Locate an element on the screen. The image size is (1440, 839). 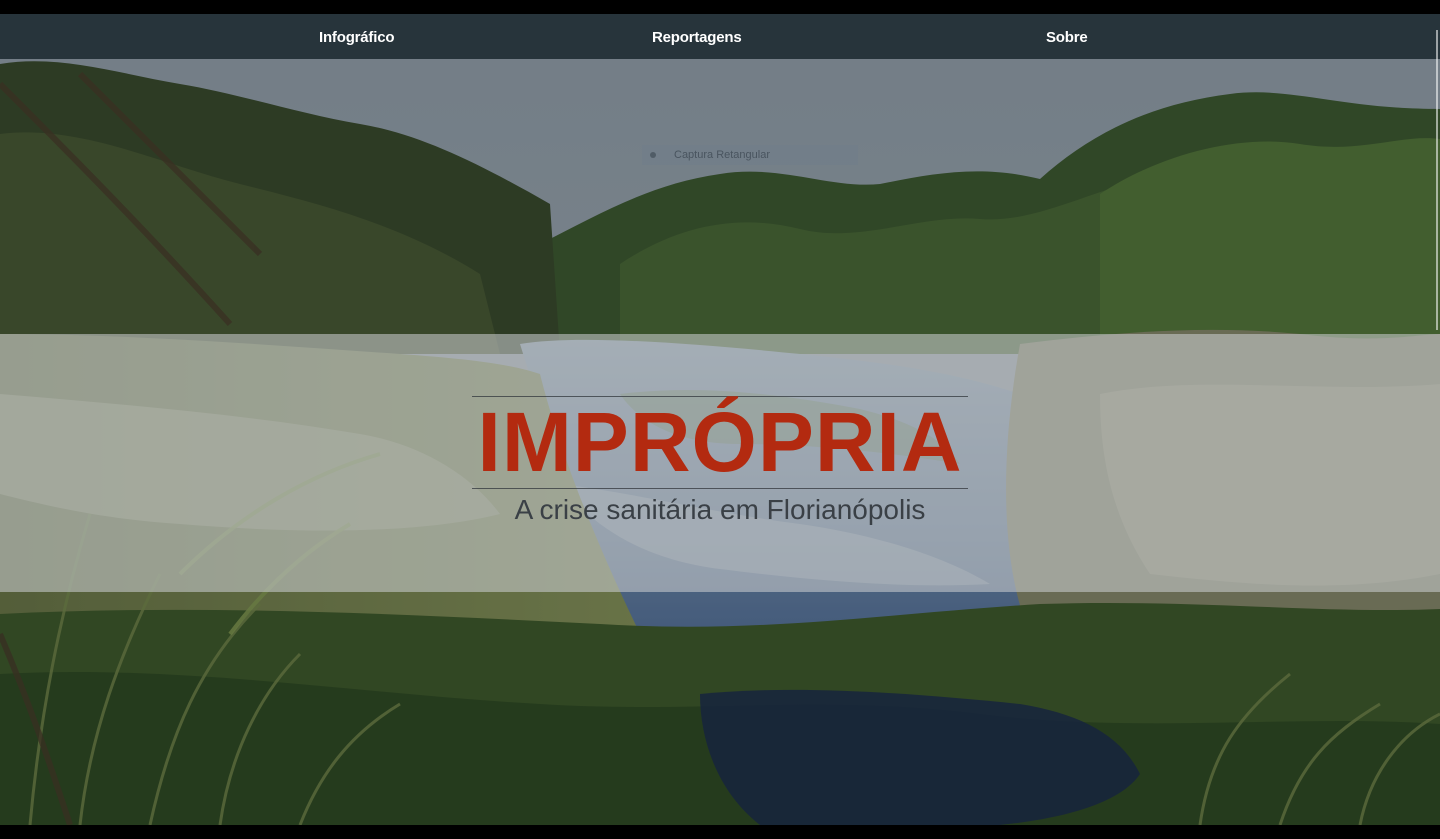
capture-ghost-label: Captura Retangular is located at coordinates (722, 155).